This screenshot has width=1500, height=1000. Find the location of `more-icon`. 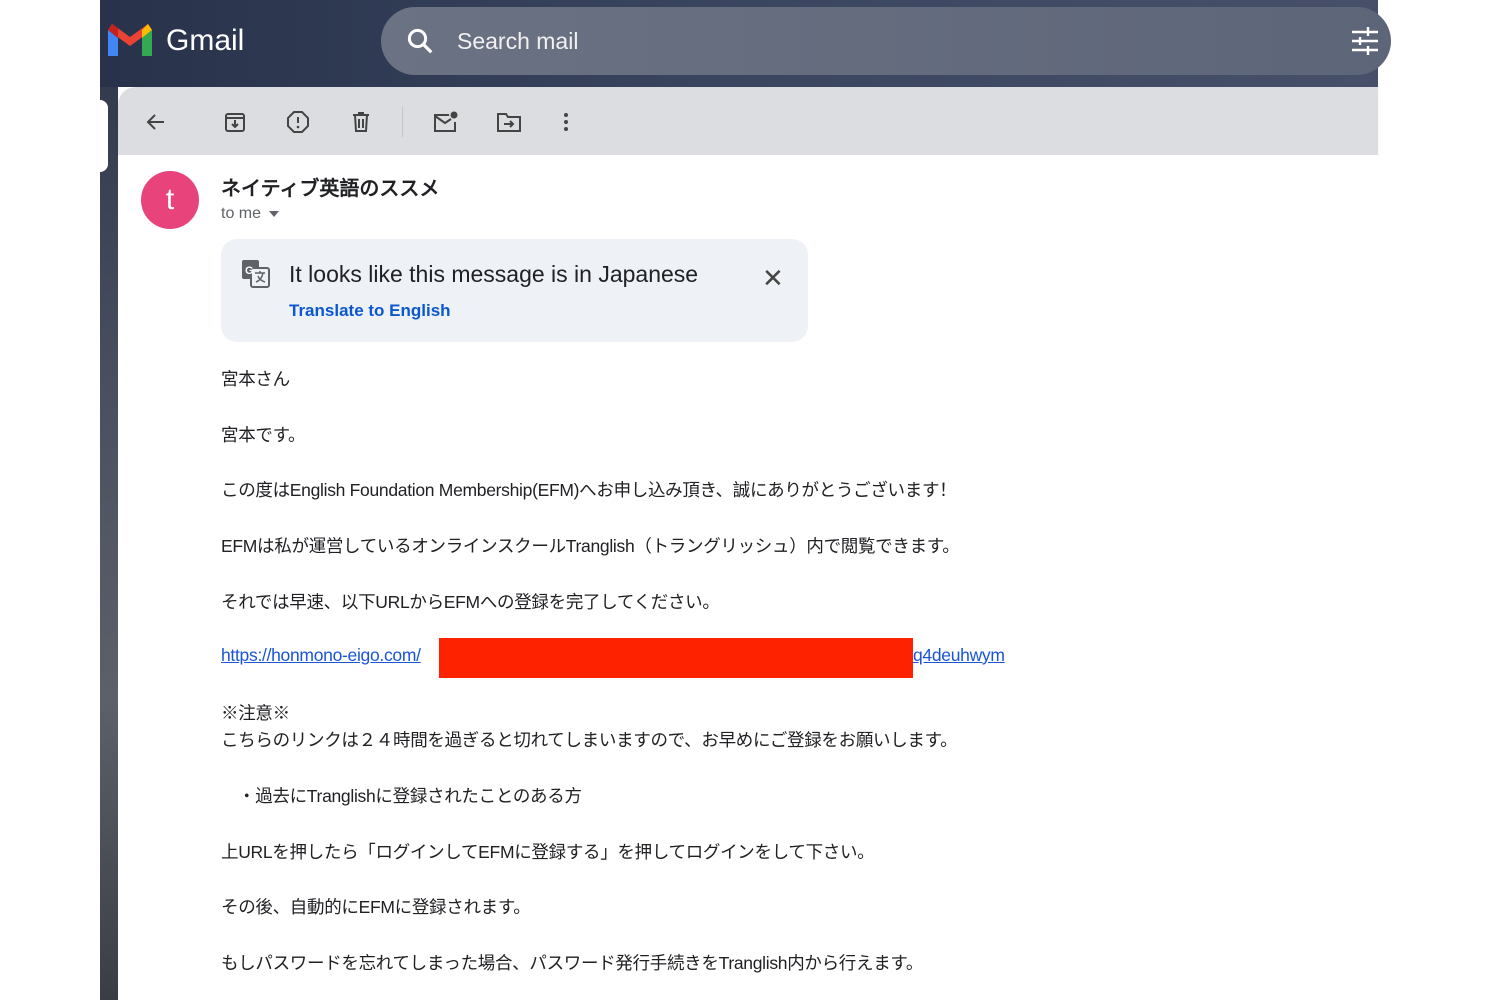

more-icon is located at coordinates (566, 122).